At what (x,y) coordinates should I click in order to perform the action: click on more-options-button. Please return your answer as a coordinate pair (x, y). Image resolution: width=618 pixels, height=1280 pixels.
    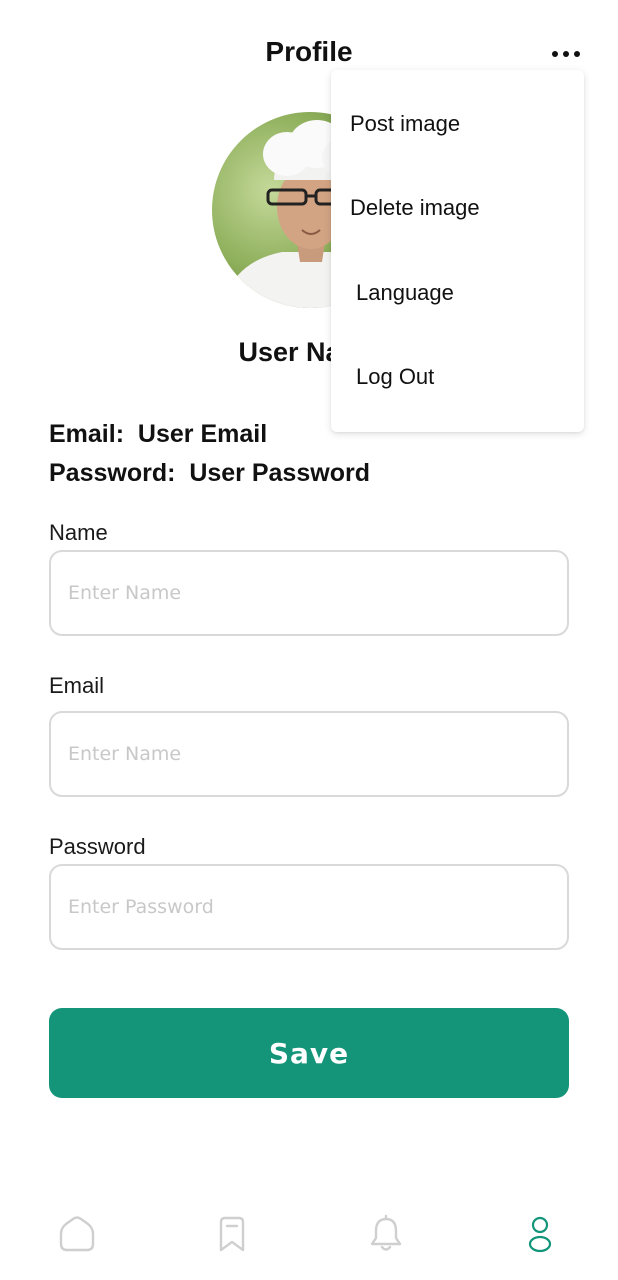
    Looking at the image, I should click on (566, 54).